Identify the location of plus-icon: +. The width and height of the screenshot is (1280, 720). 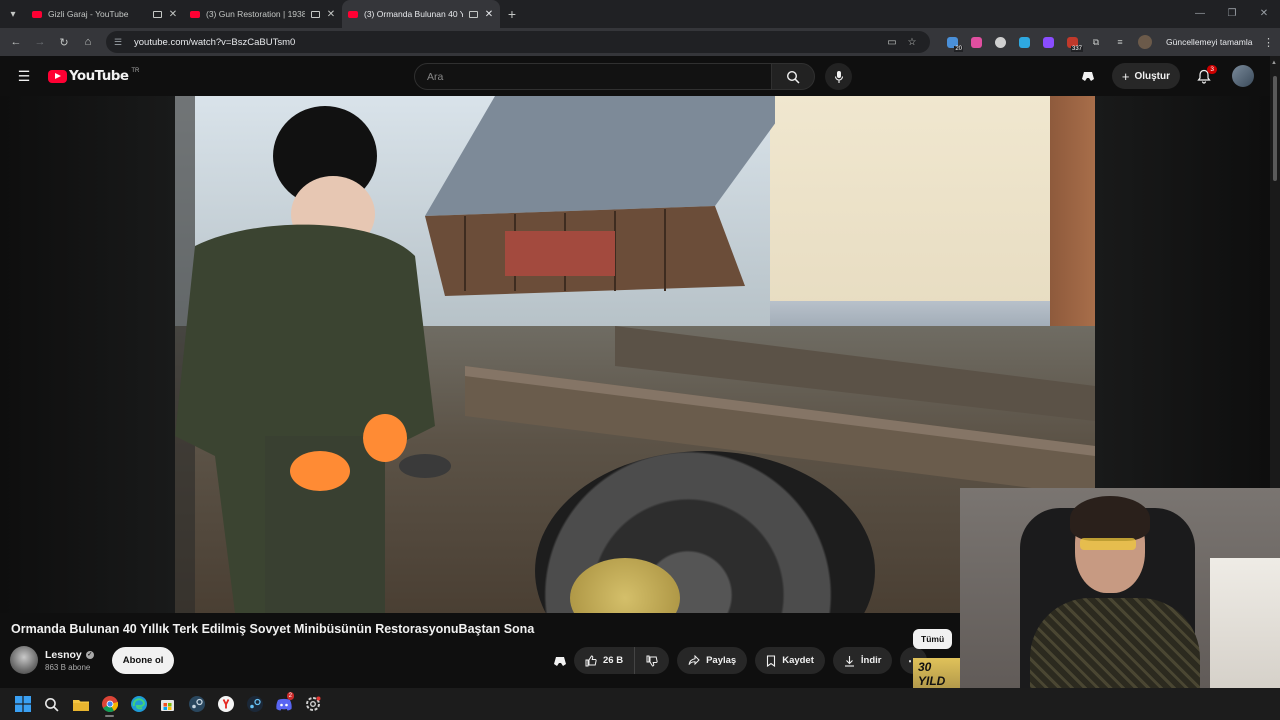
(1125, 76).